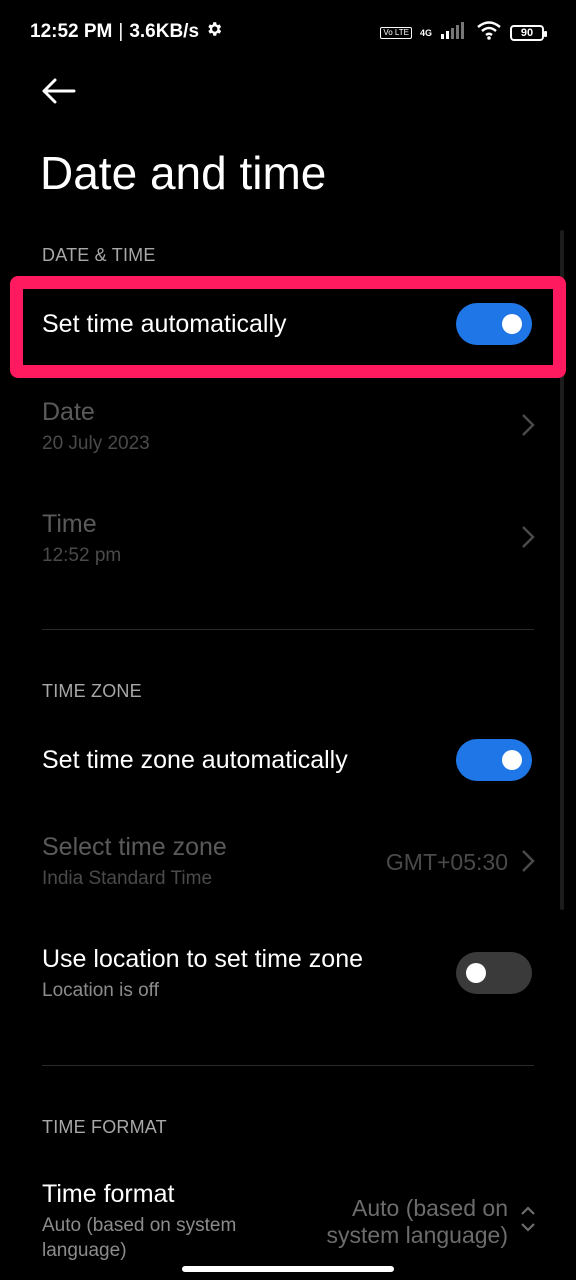 Image resolution: width=576 pixels, height=1280 pixels. What do you see at coordinates (396, 32) in the screenshot?
I see `volte-badge: Vo LTE` at bounding box center [396, 32].